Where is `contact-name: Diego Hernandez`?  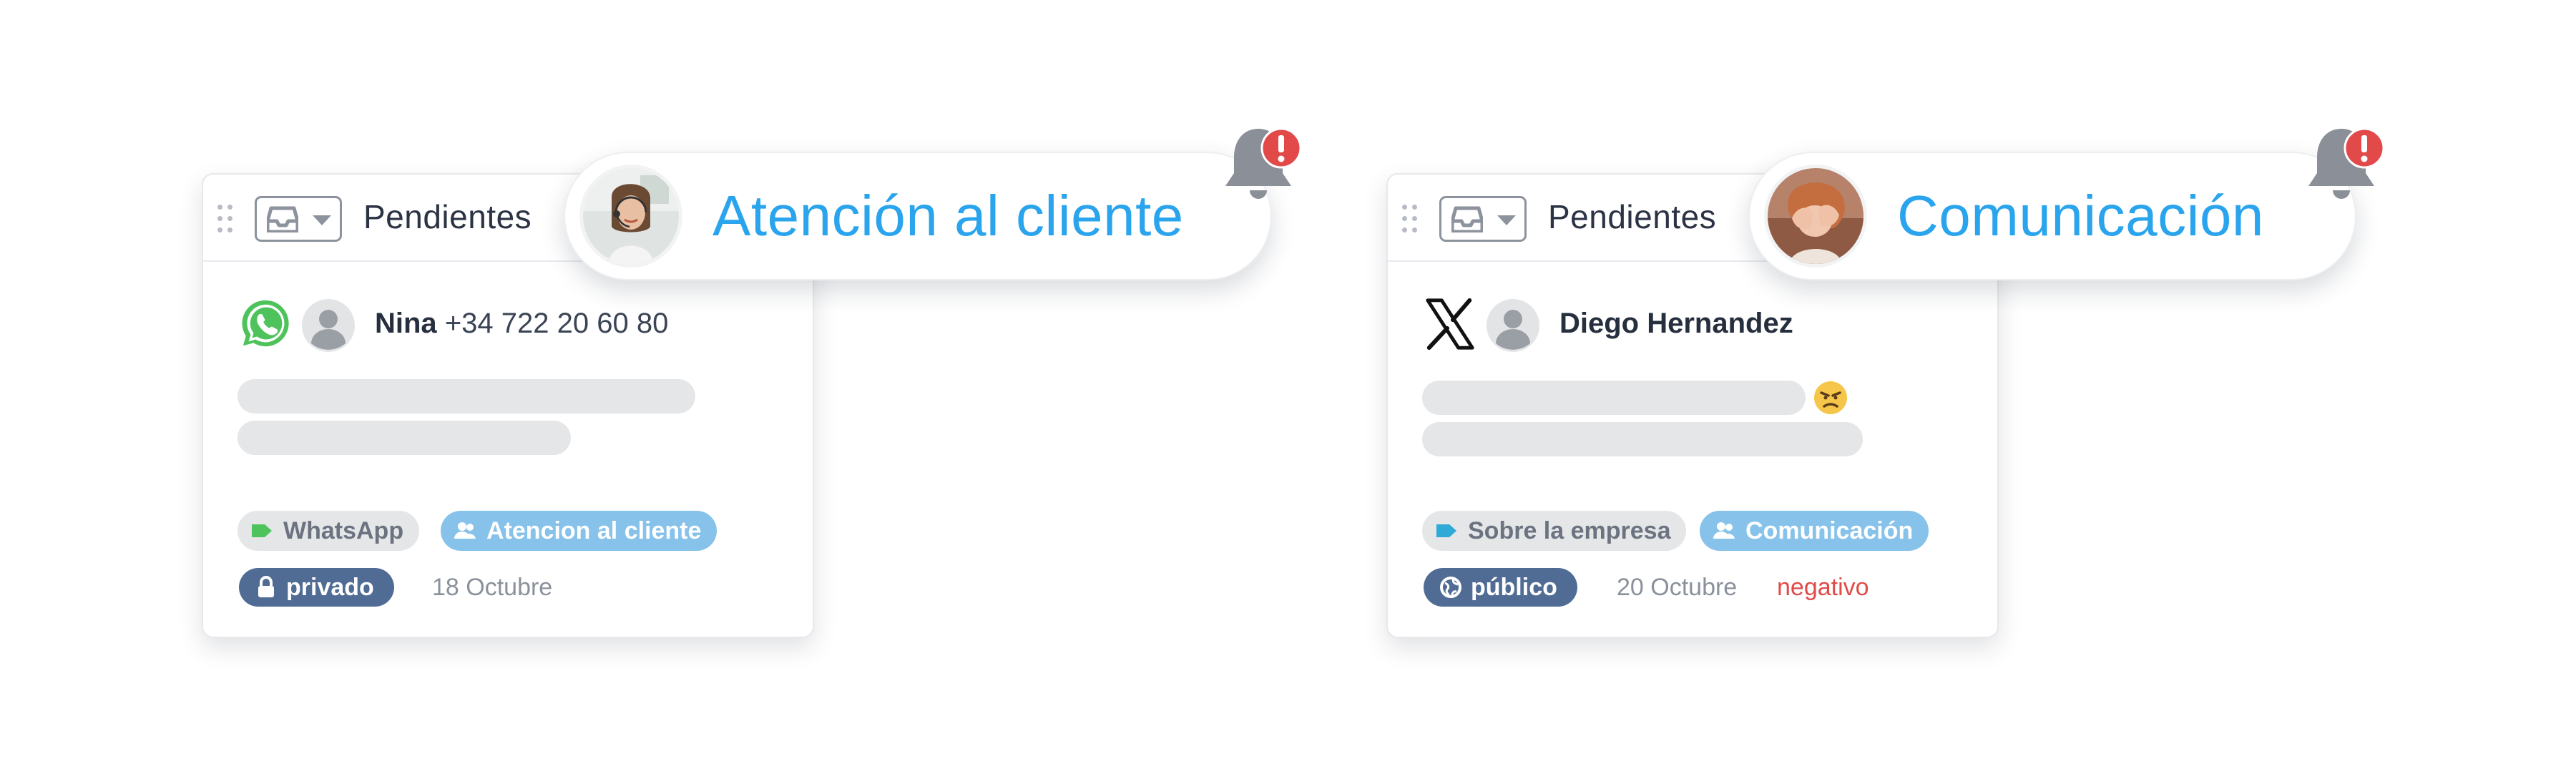 contact-name: Diego Hernandez is located at coordinates (1676, 324).